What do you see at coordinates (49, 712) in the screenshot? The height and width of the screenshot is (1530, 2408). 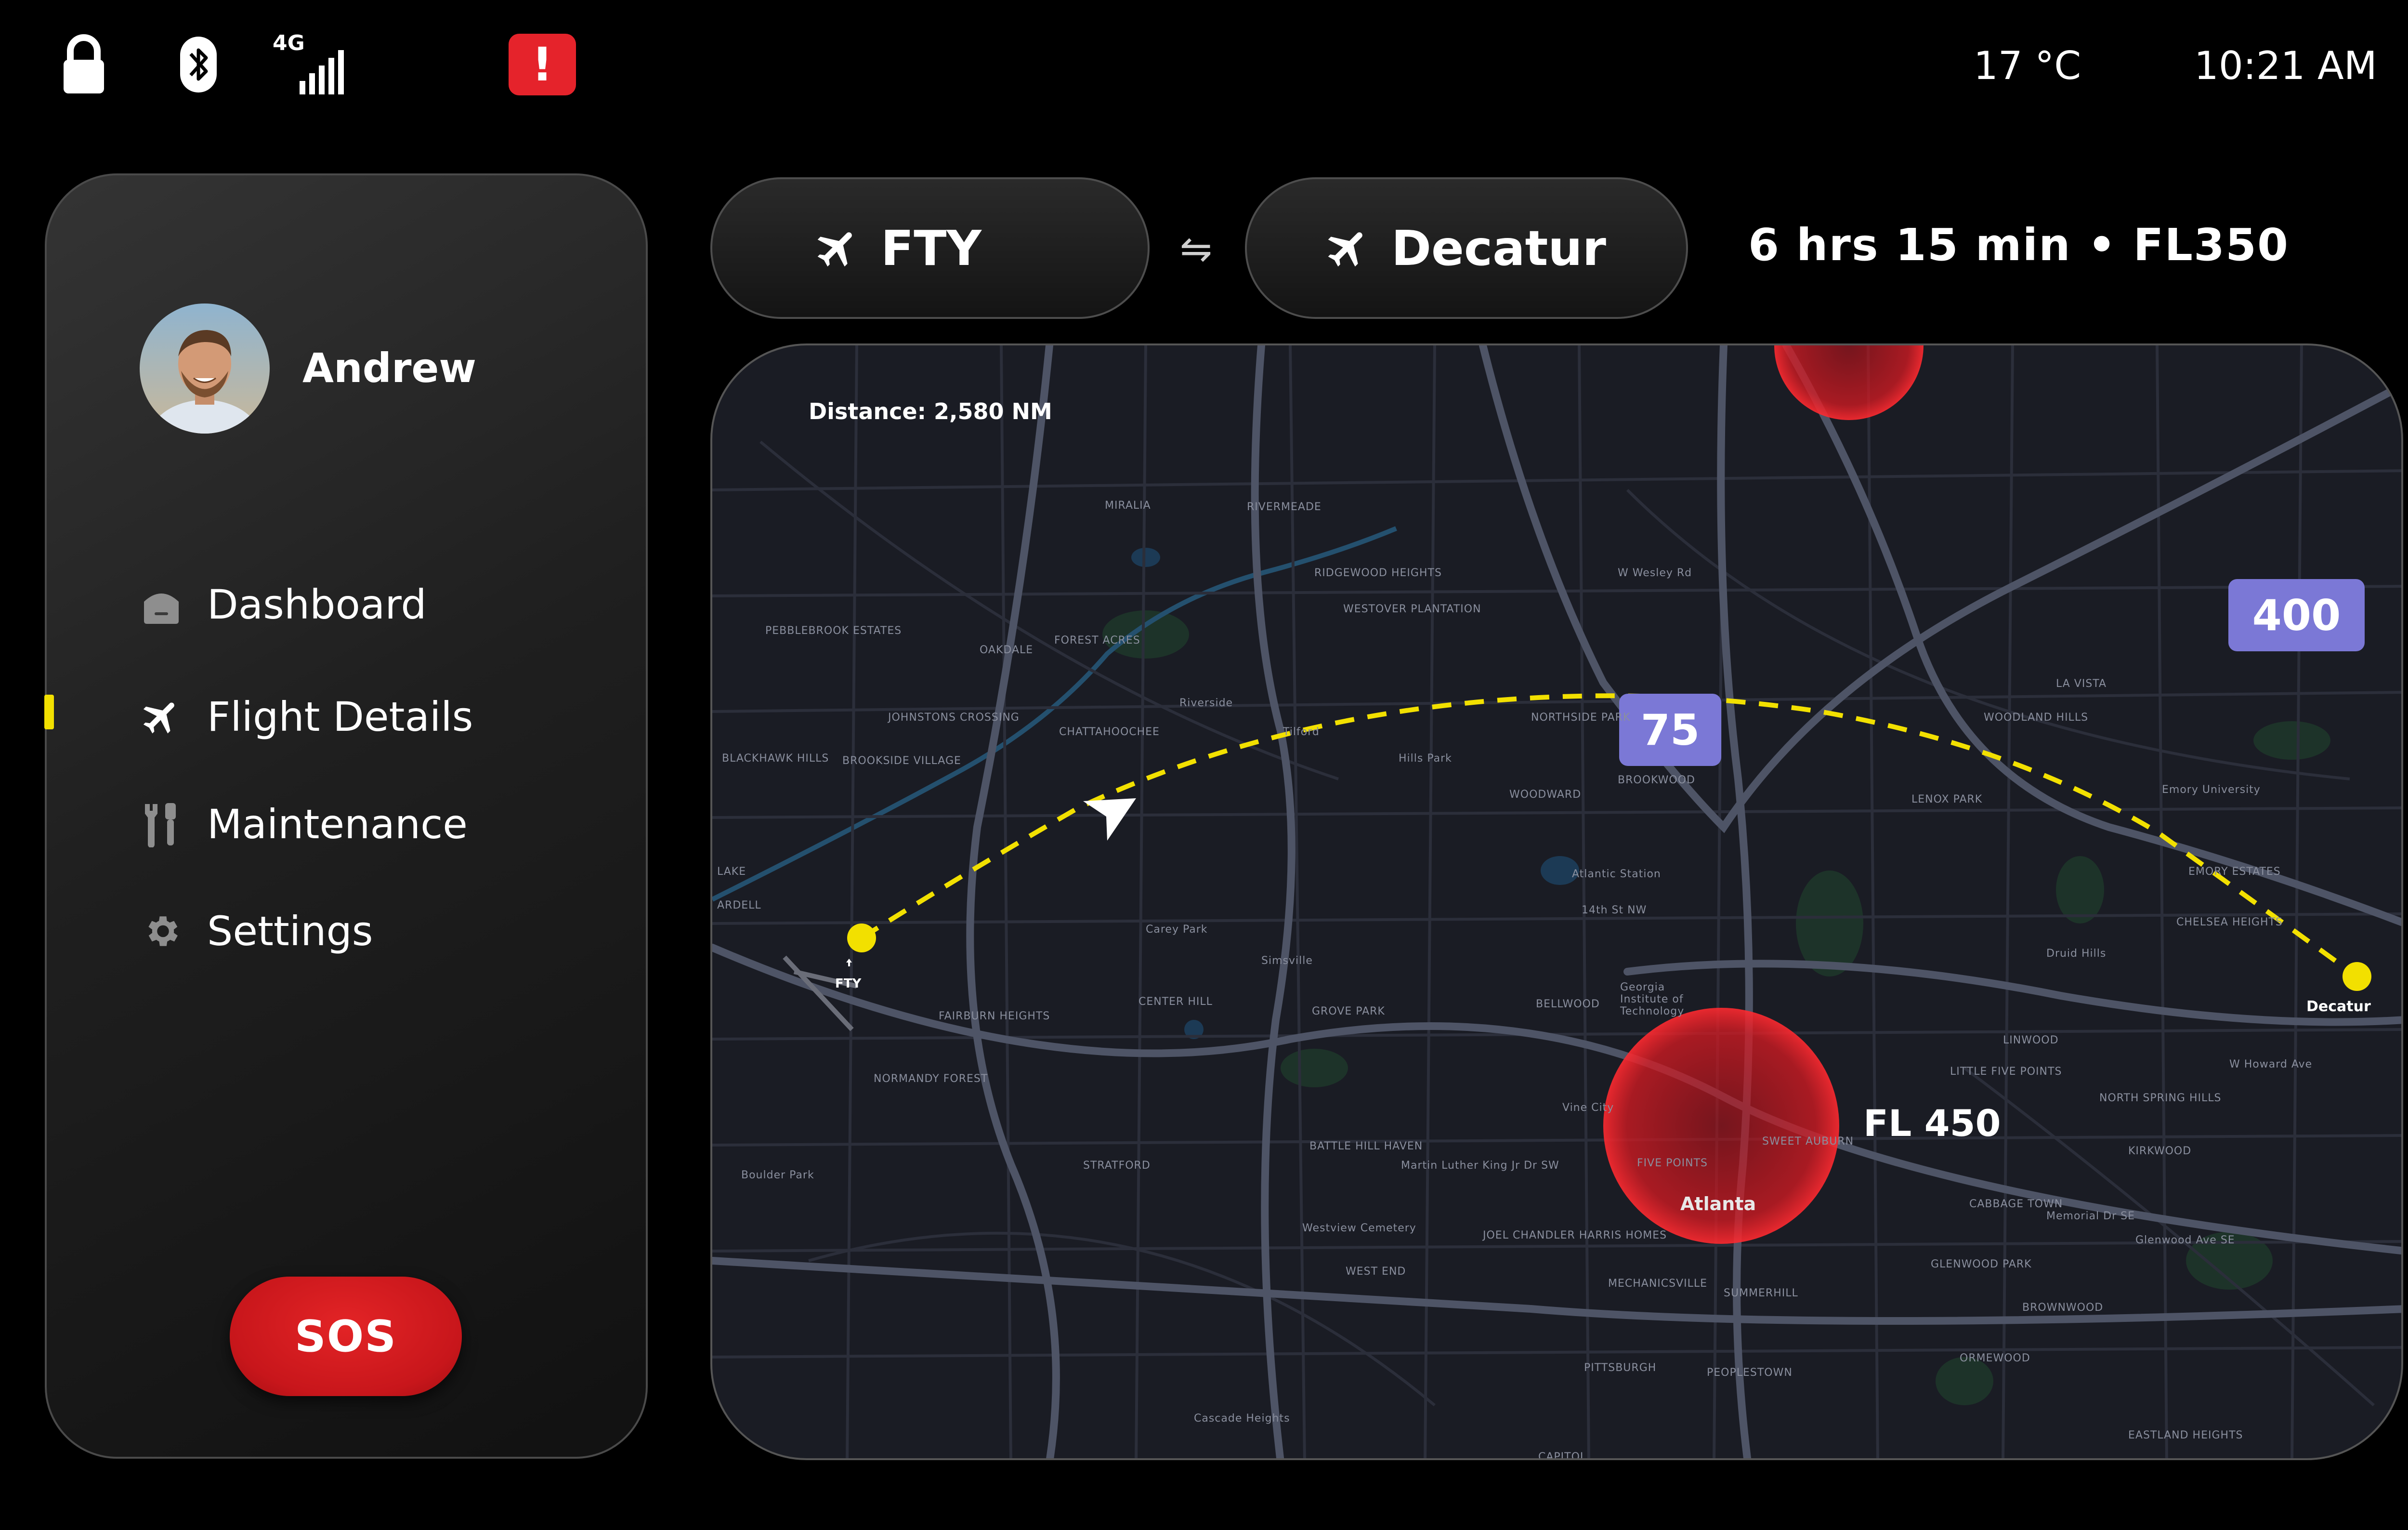 I see `active-nav-indicator` at bounding box center [49, 712].